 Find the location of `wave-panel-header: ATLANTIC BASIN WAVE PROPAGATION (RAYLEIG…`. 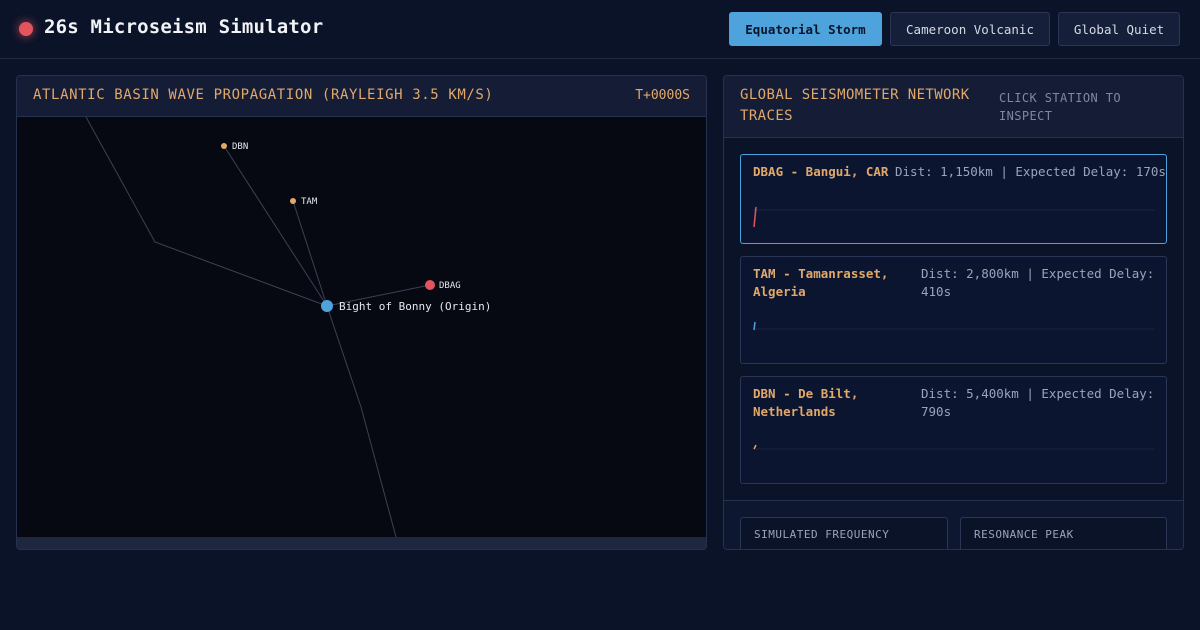

wave-panel-header: ATLANTIC BASIN WAVE PROPAGATION (RAYLEIG… is located at coordinates (361, 96).